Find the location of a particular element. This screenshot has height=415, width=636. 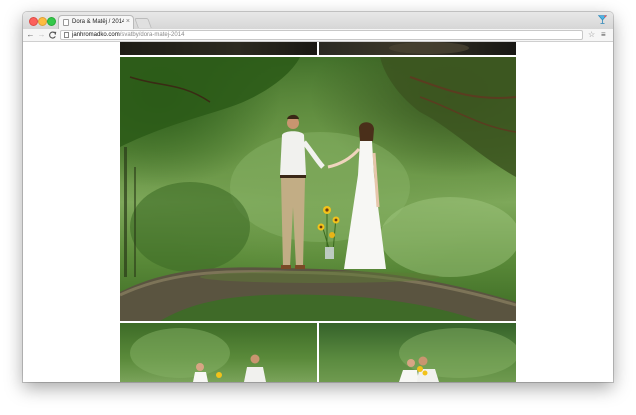

reload-icon is located at coordinates (52, 35).